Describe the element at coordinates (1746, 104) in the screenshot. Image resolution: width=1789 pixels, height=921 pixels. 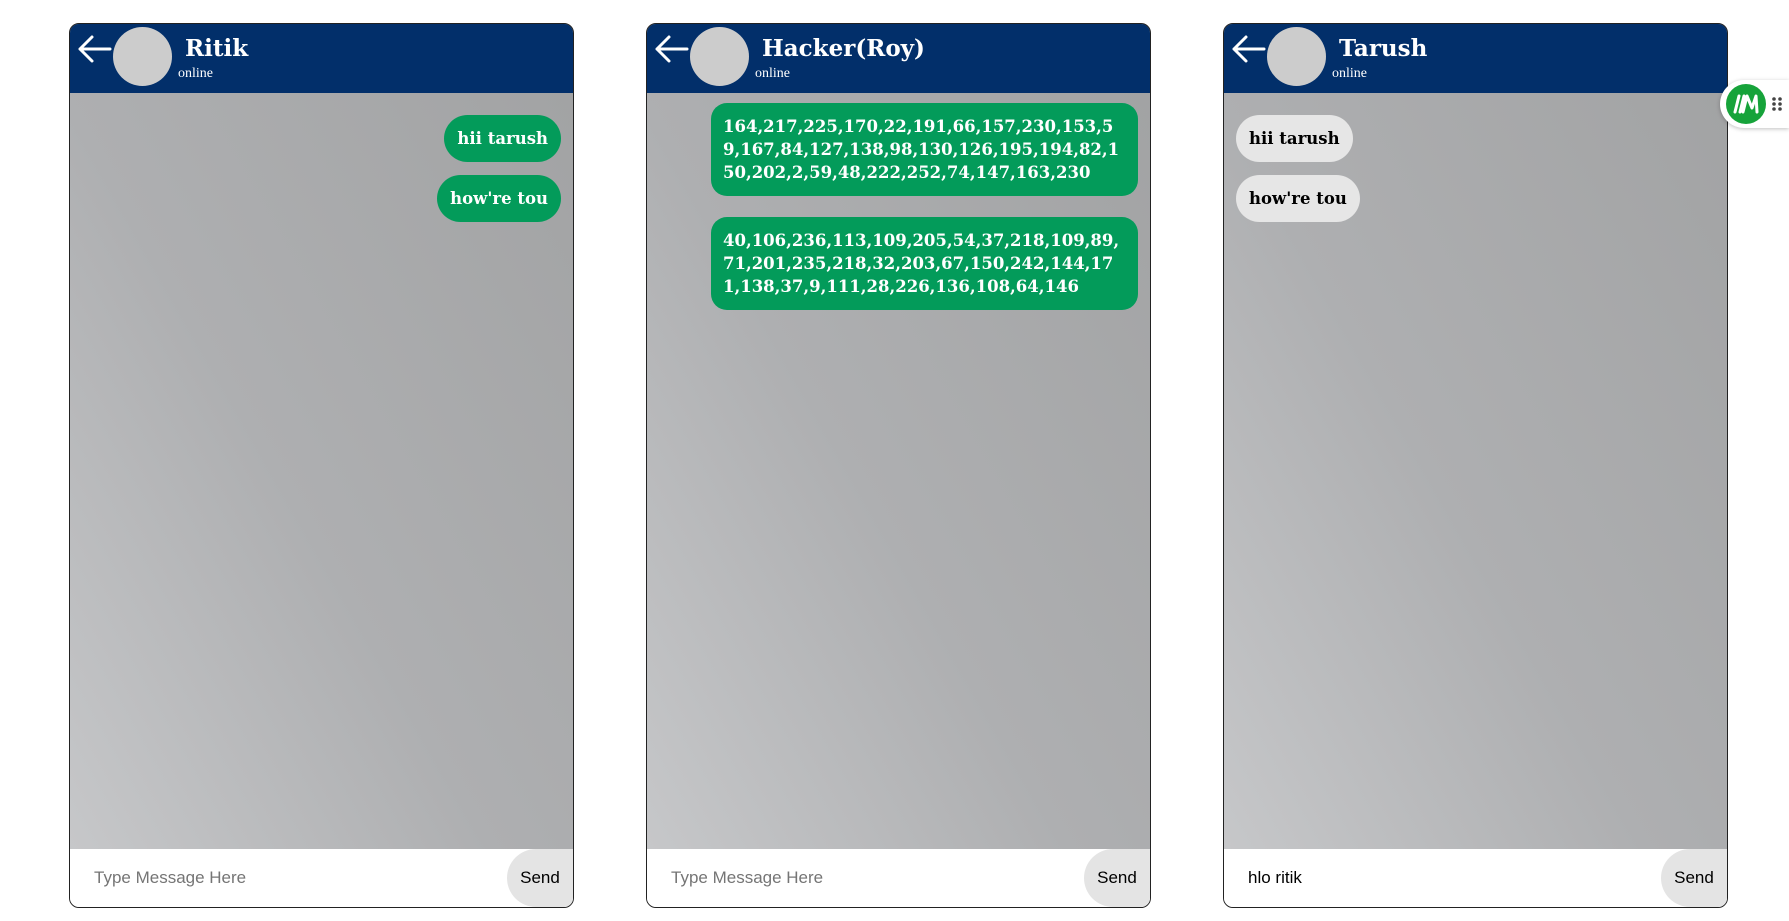
I see `extension-logo-icon` at that location.